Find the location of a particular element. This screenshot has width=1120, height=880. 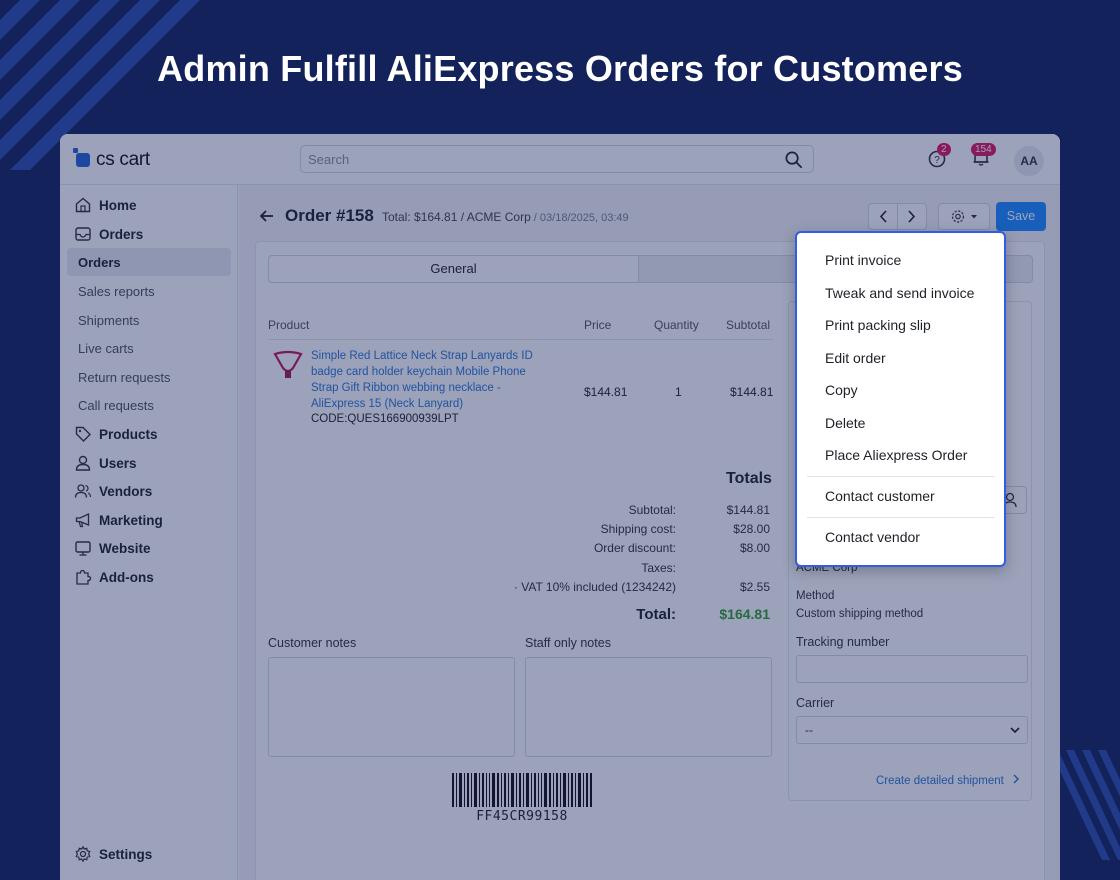

menu-item-tweak-send-invoice: Tweak and send invoice is located at coordinates (899, 293).